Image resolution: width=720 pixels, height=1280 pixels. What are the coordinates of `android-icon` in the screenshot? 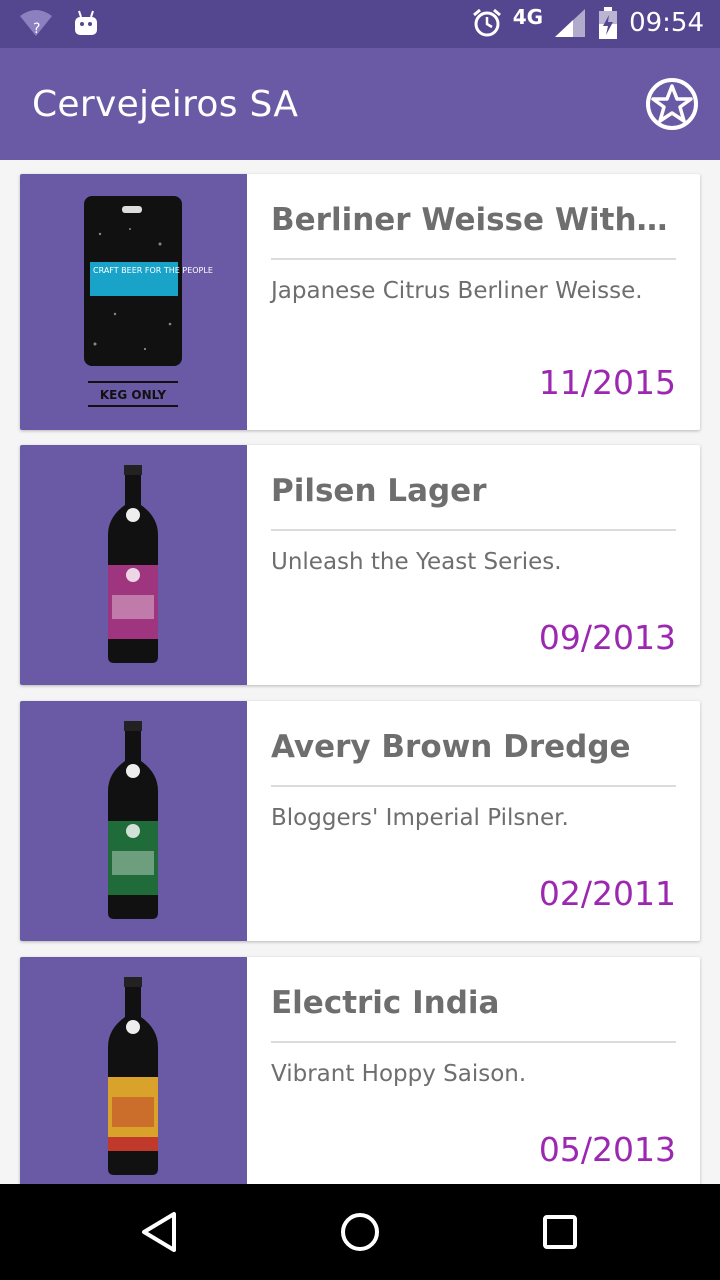 It's located at (86, 22).